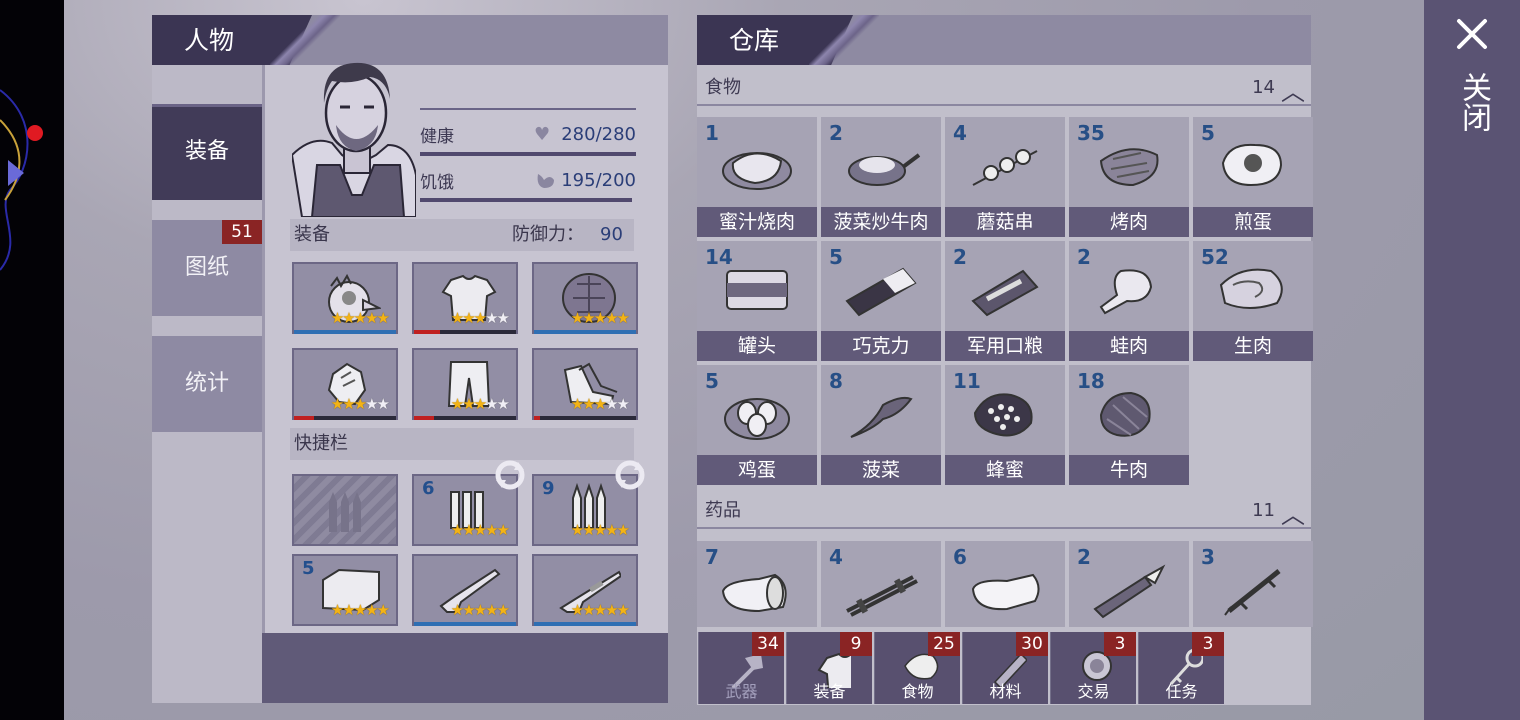 Image resolution: width=1520 pixels, height=720 pixels. I want to click on bottom-tab-axe: 34 武器, so click(741, 668).